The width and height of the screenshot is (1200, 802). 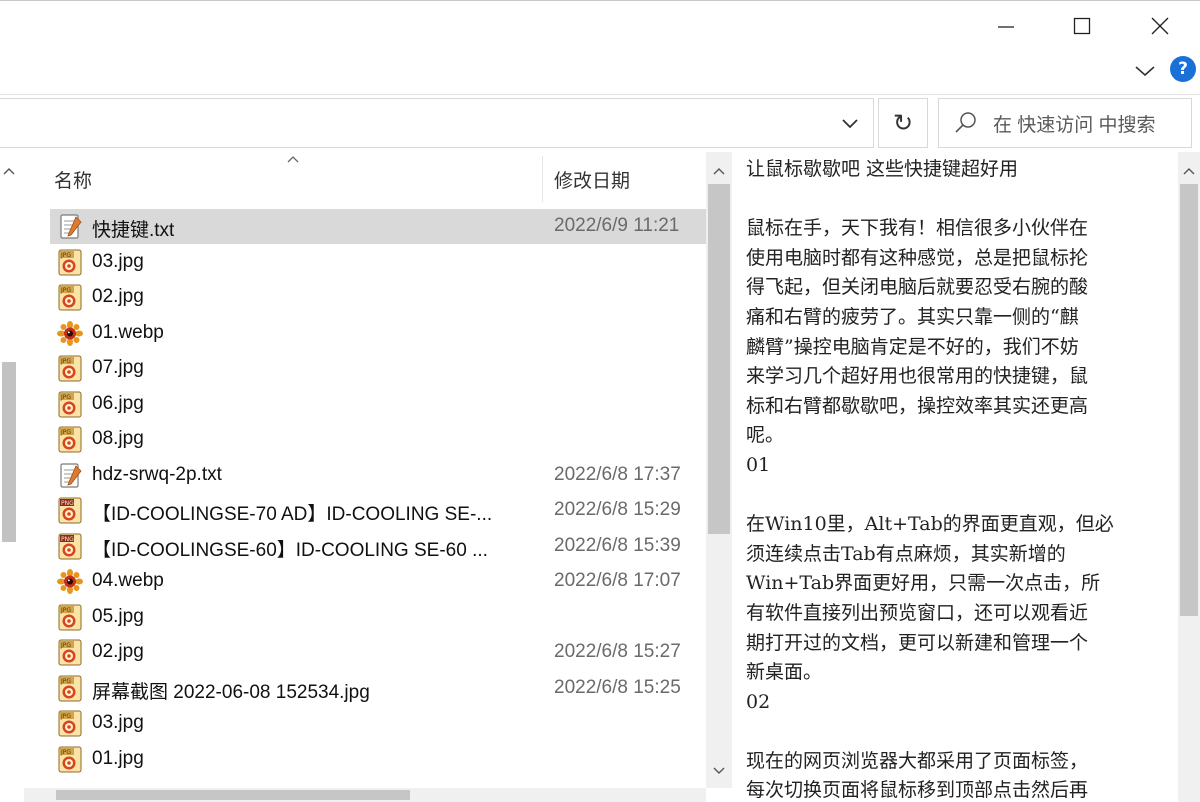 What do you see at coordinates (70, 581) in the screenshot?
I see `webp-file-icon` at bounding box center [70, 581].